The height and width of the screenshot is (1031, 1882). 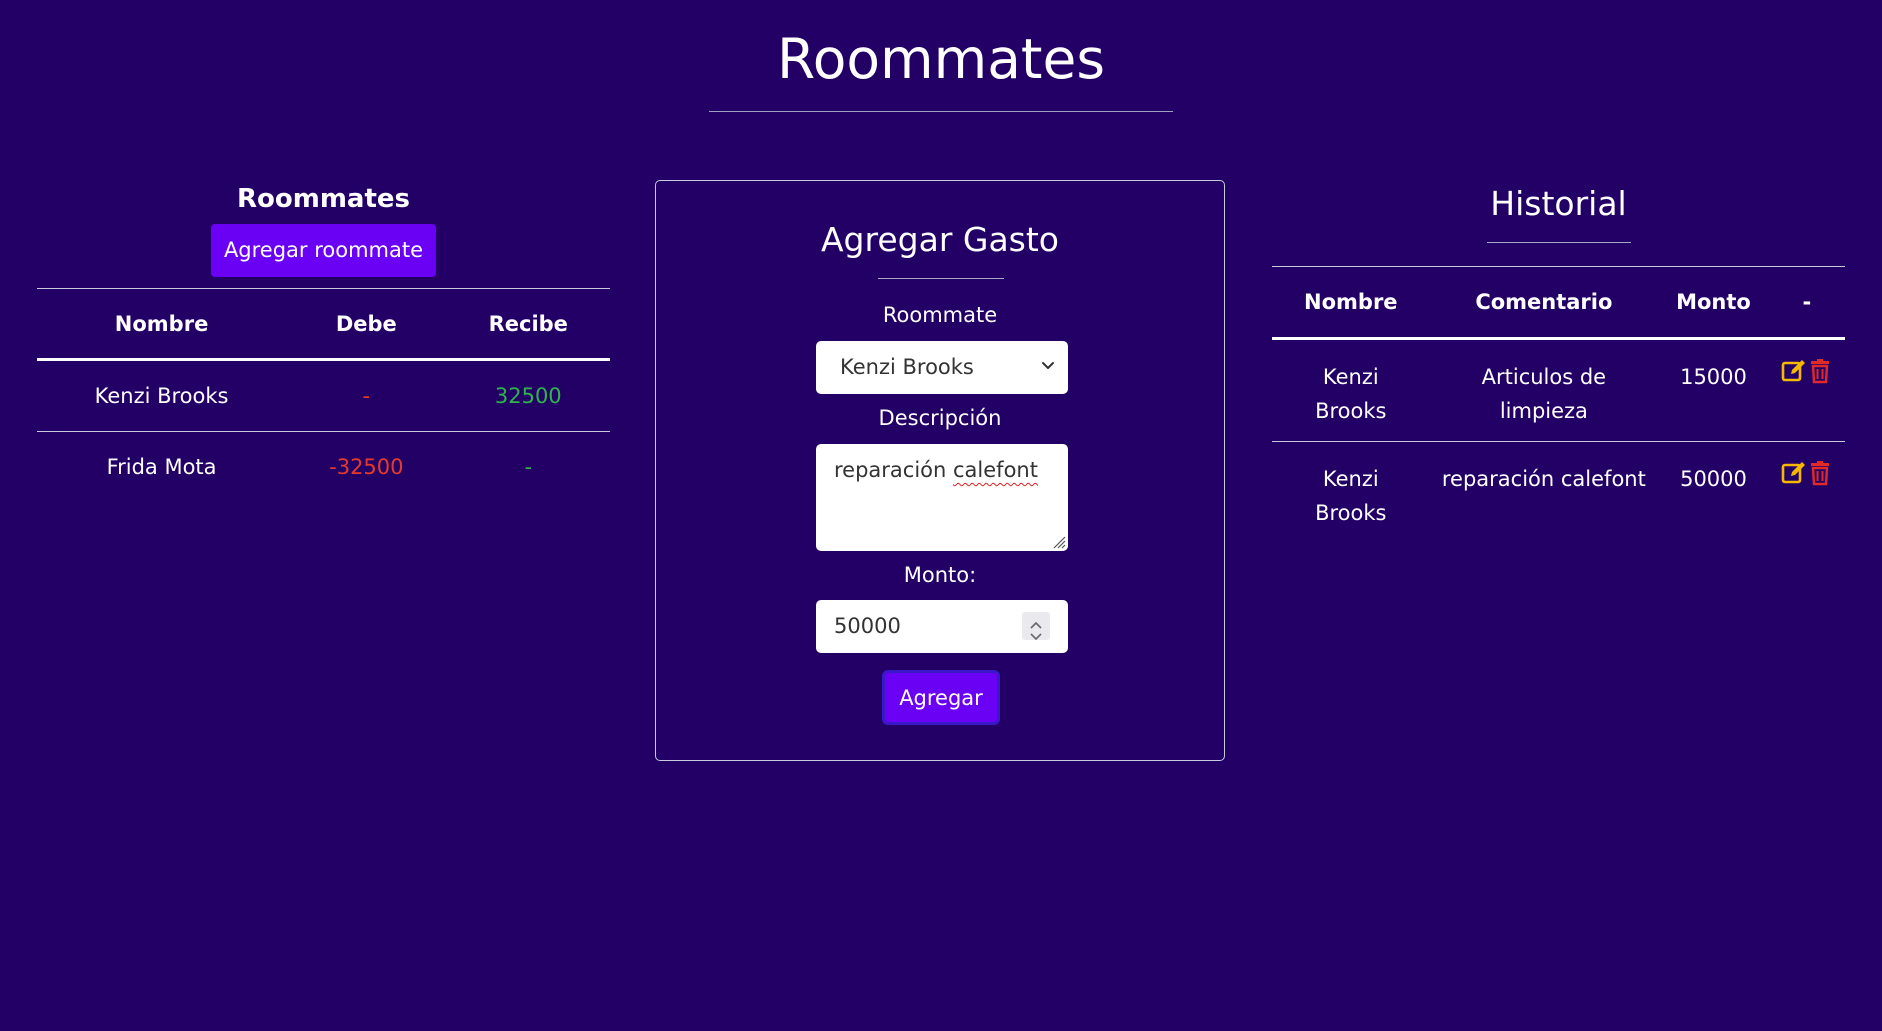 I want to click on column-header-debe: Debe, so click(x=366, y=324).